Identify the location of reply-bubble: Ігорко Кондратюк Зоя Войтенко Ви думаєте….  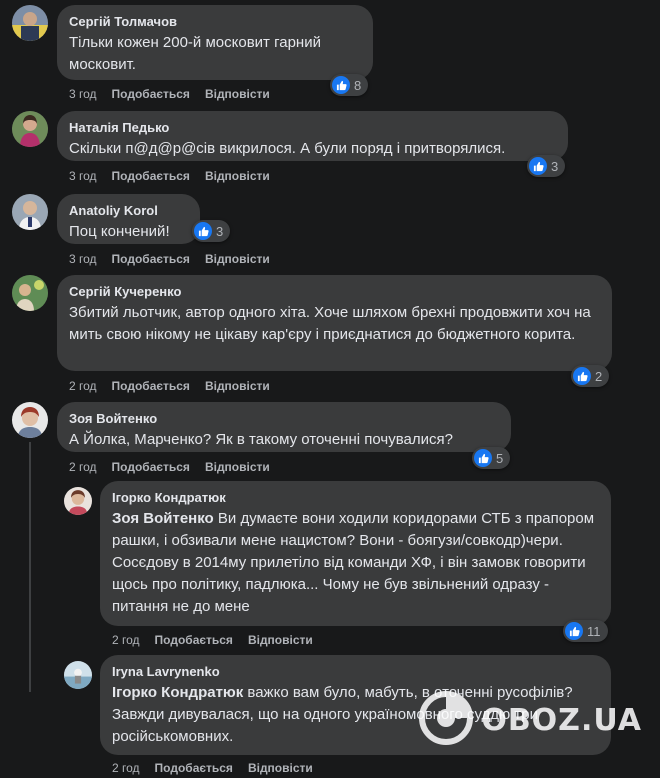
(355, 553).